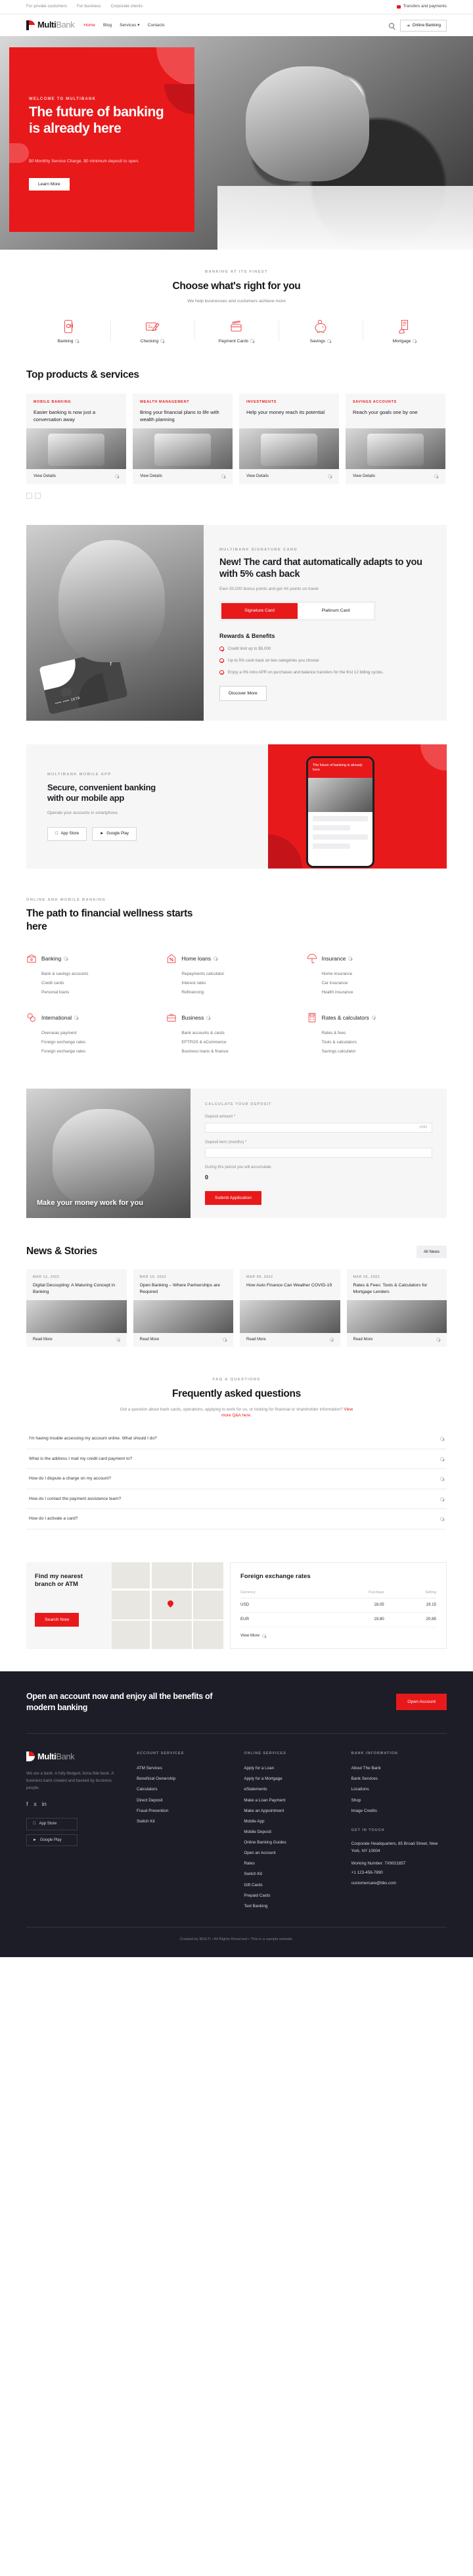  I want to click on fx-view-more-link: View More, so click(338, 1636).